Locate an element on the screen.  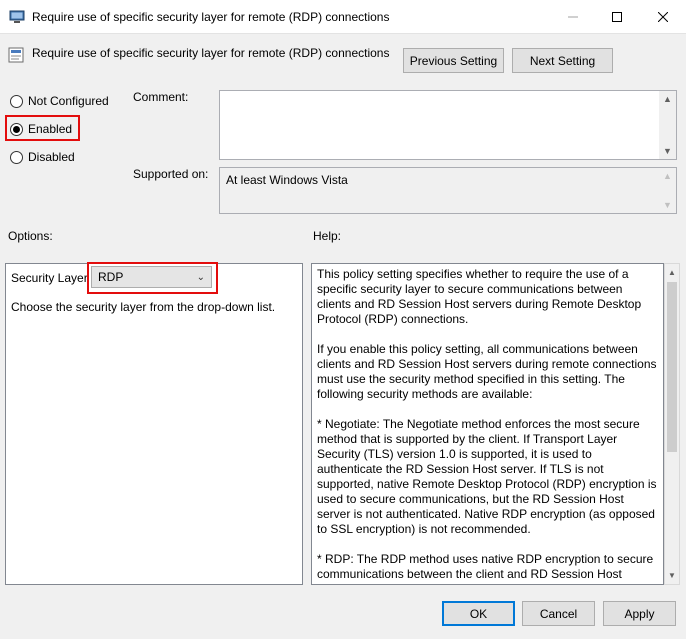
options-label: Options: is located at coordinates (30, 236).